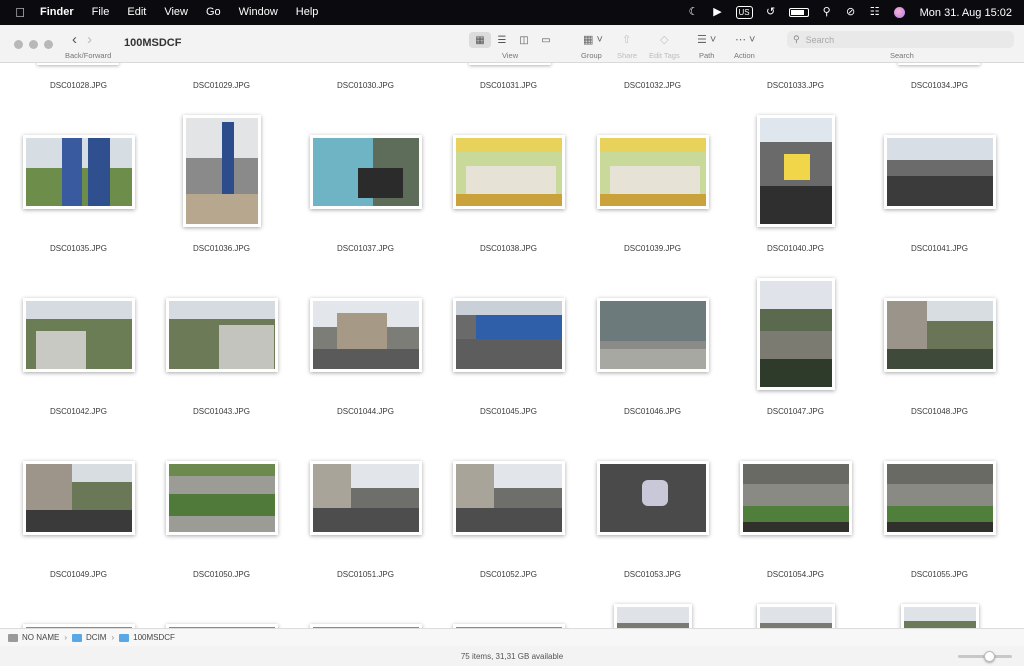  I want to click on file-name: DSC01041.JPG, so click(939, 248).